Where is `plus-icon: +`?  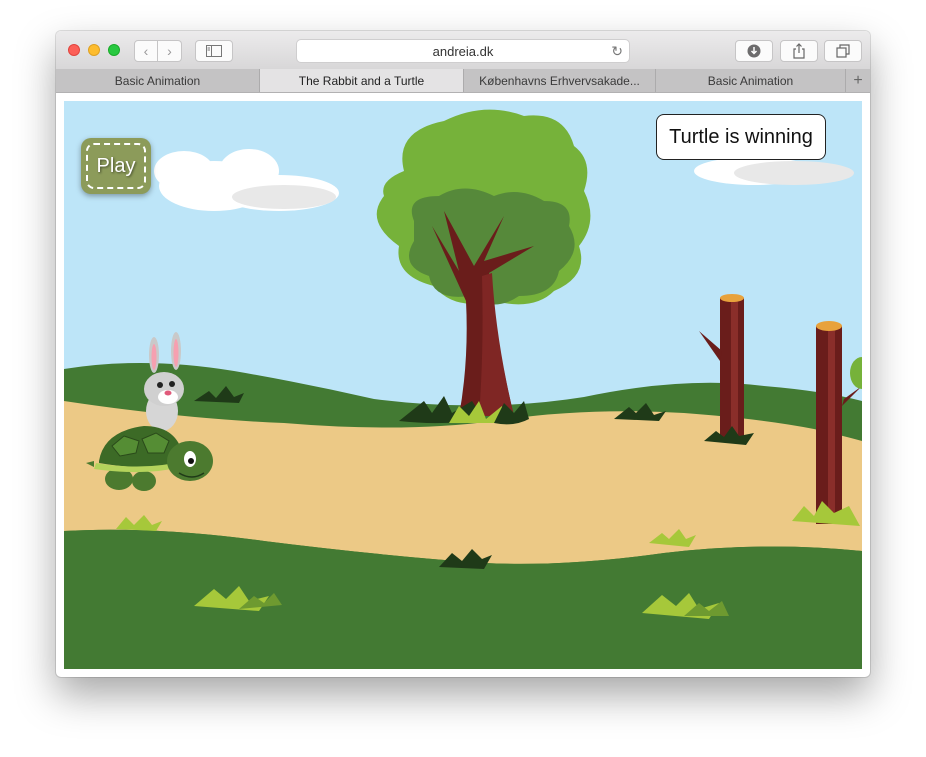 plus-icon: + is located at coordinates (858, 80).